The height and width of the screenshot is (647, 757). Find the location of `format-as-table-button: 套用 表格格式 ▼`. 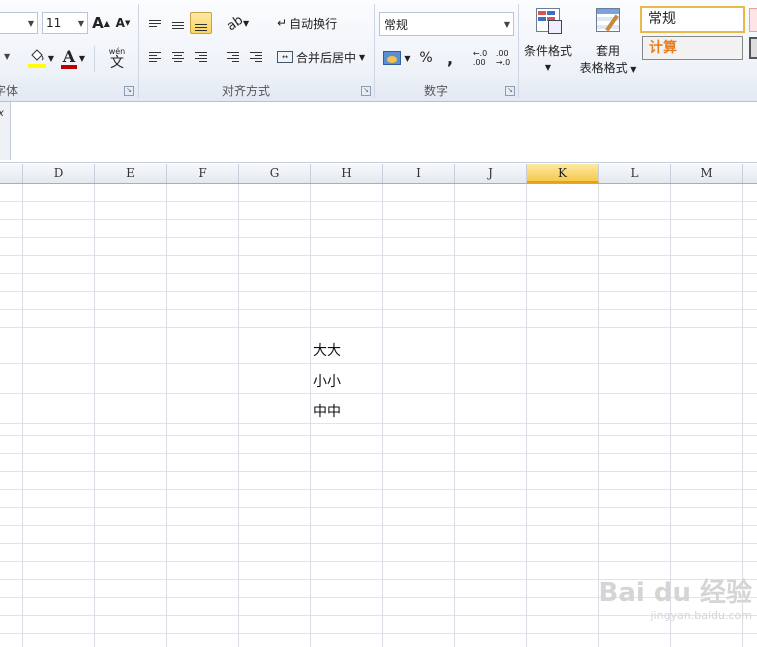

format-as-table-button: 套用 表格格式 ▼ is located at coordinates (608, 40).